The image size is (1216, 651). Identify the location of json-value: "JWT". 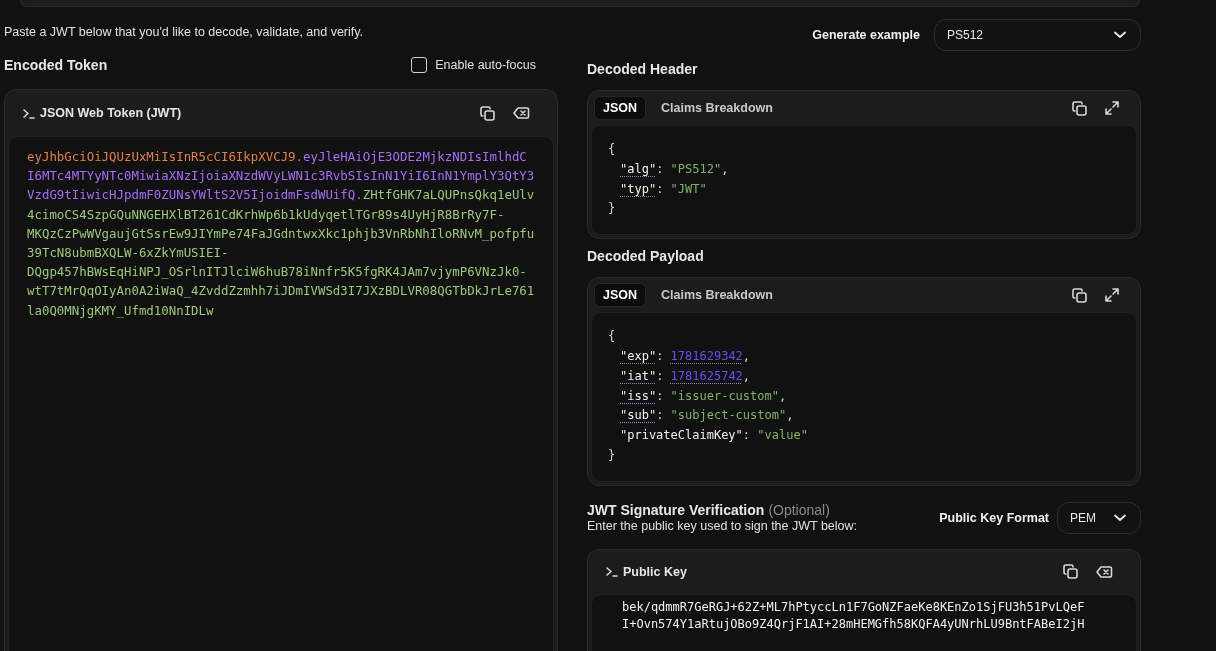
(688, 188).